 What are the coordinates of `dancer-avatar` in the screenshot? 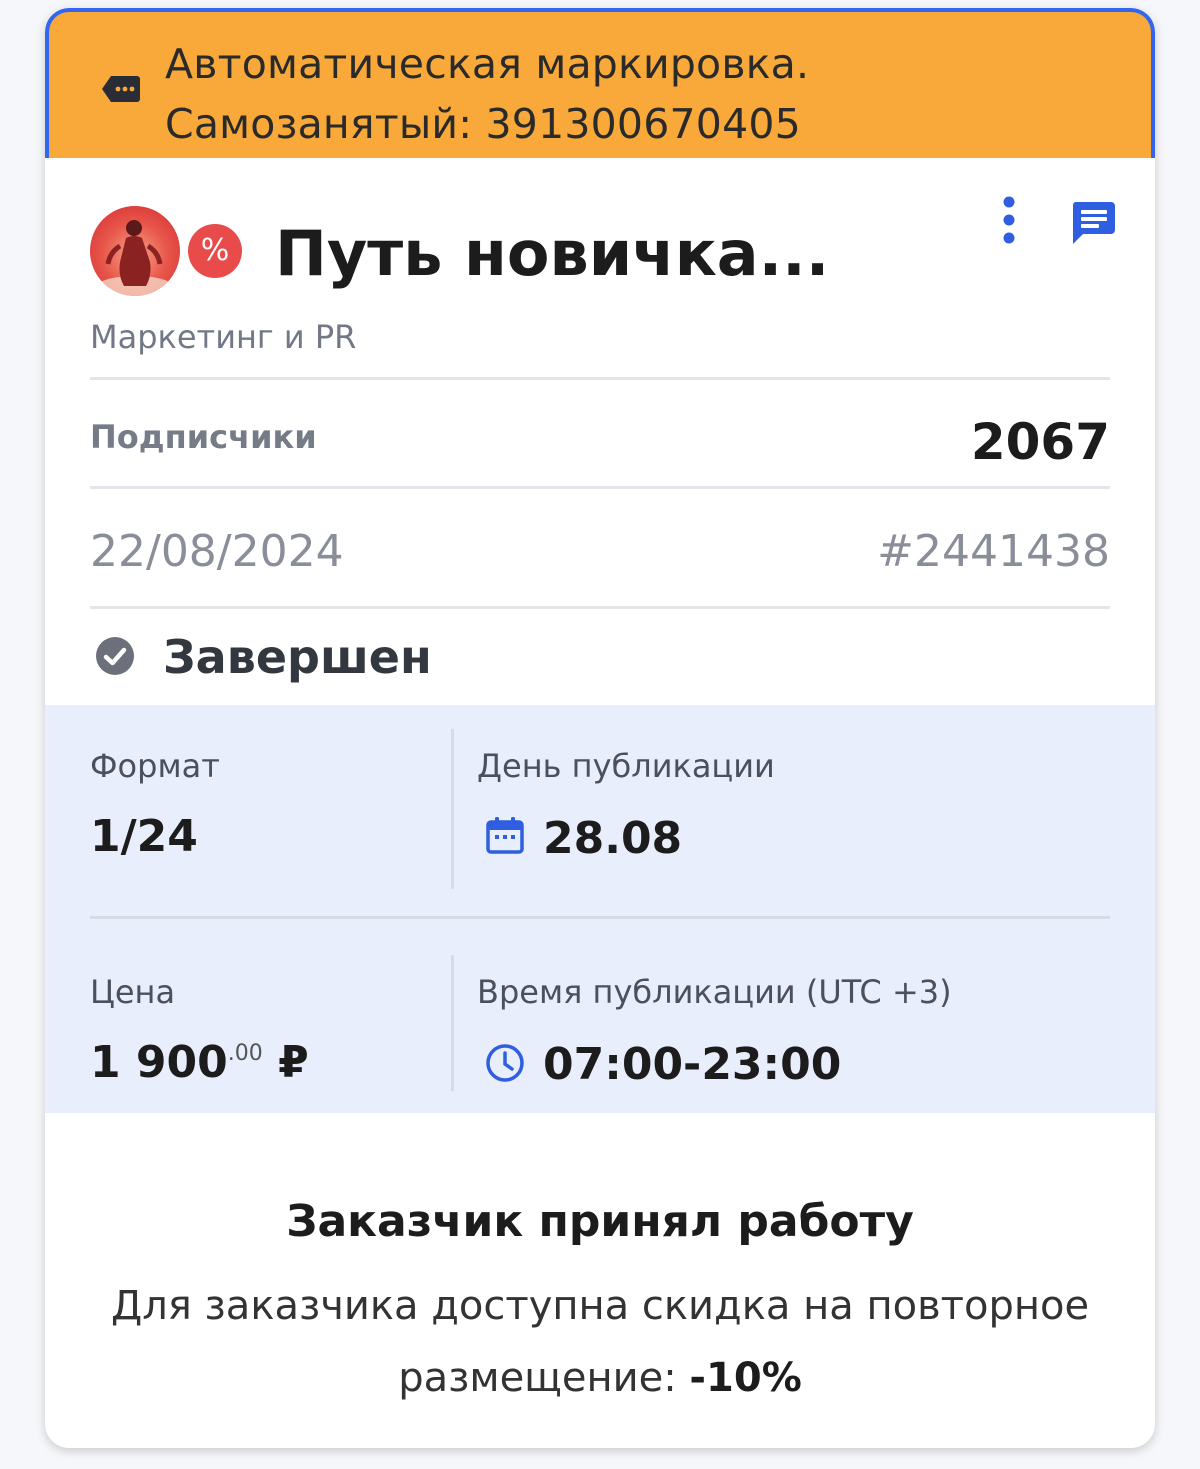 It's located at (135, 251).